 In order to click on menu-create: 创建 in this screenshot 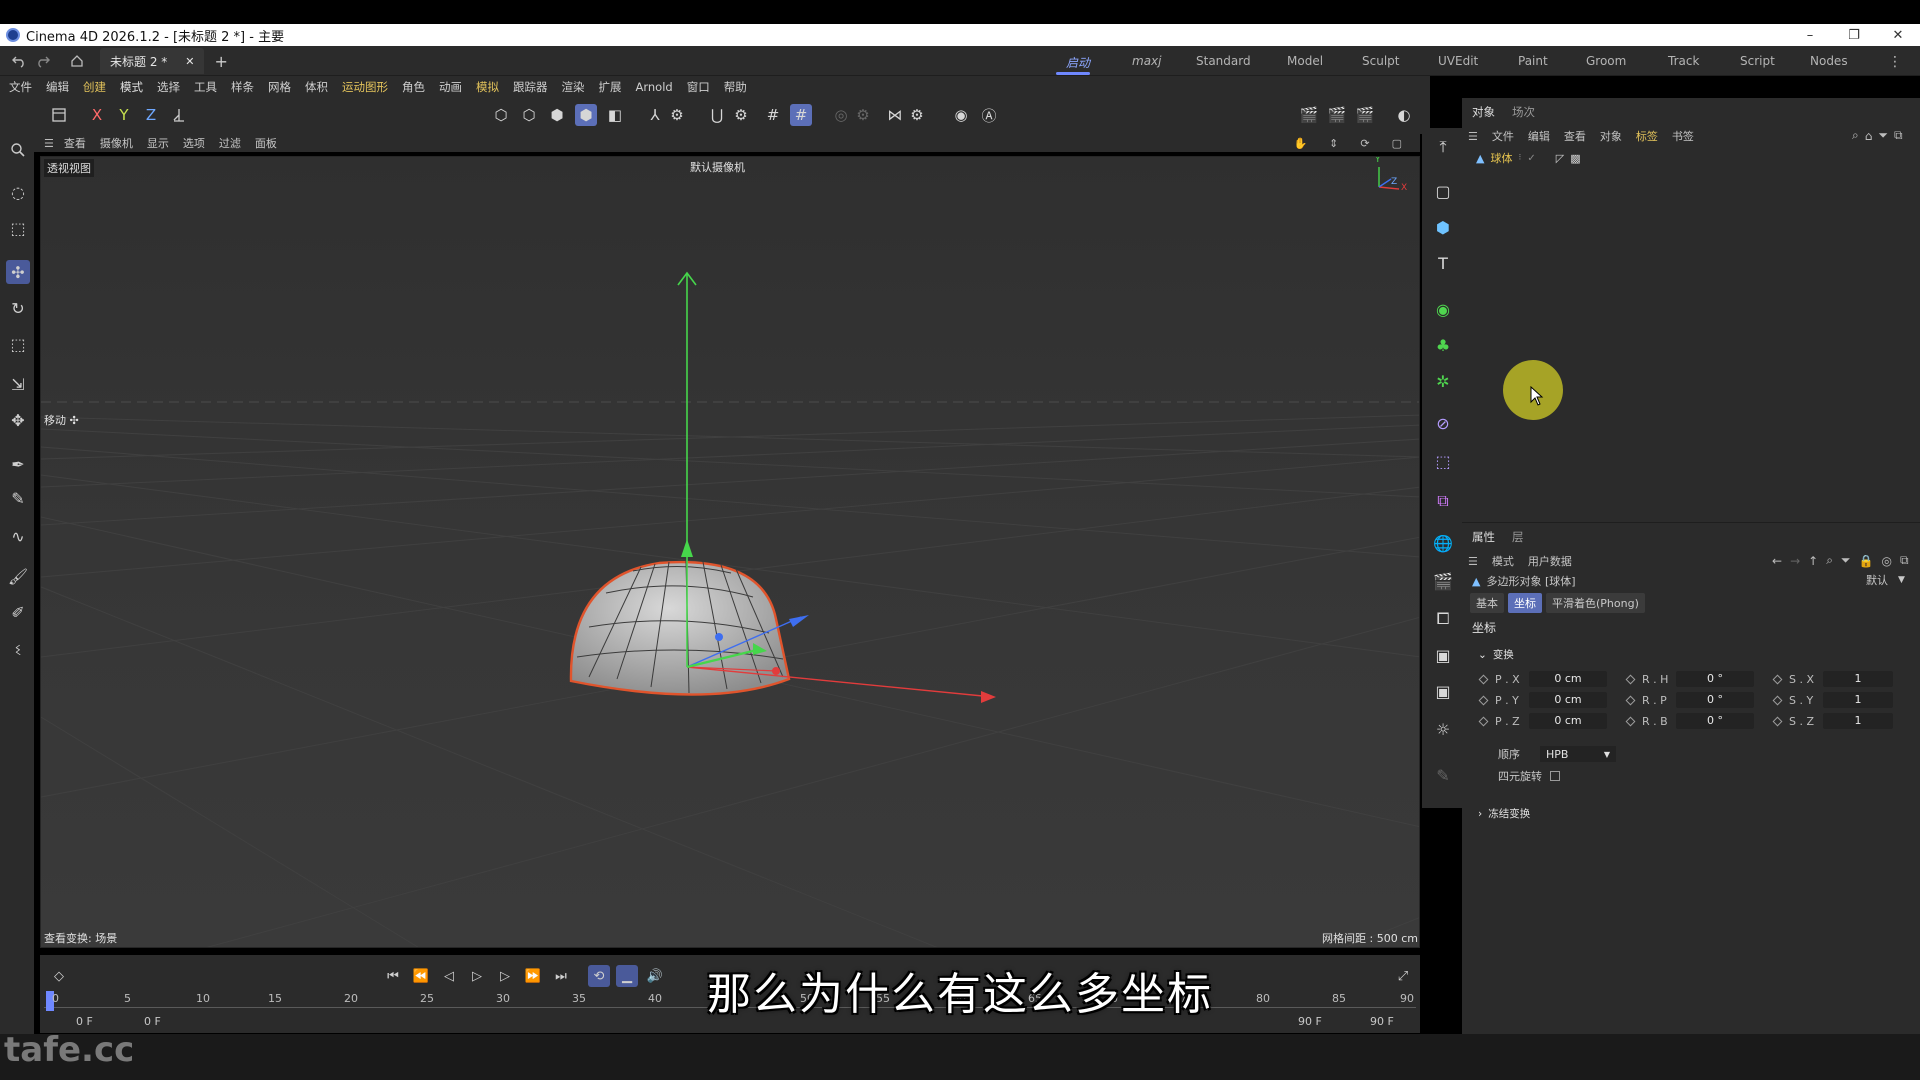, I will do `click(94, 87)`.